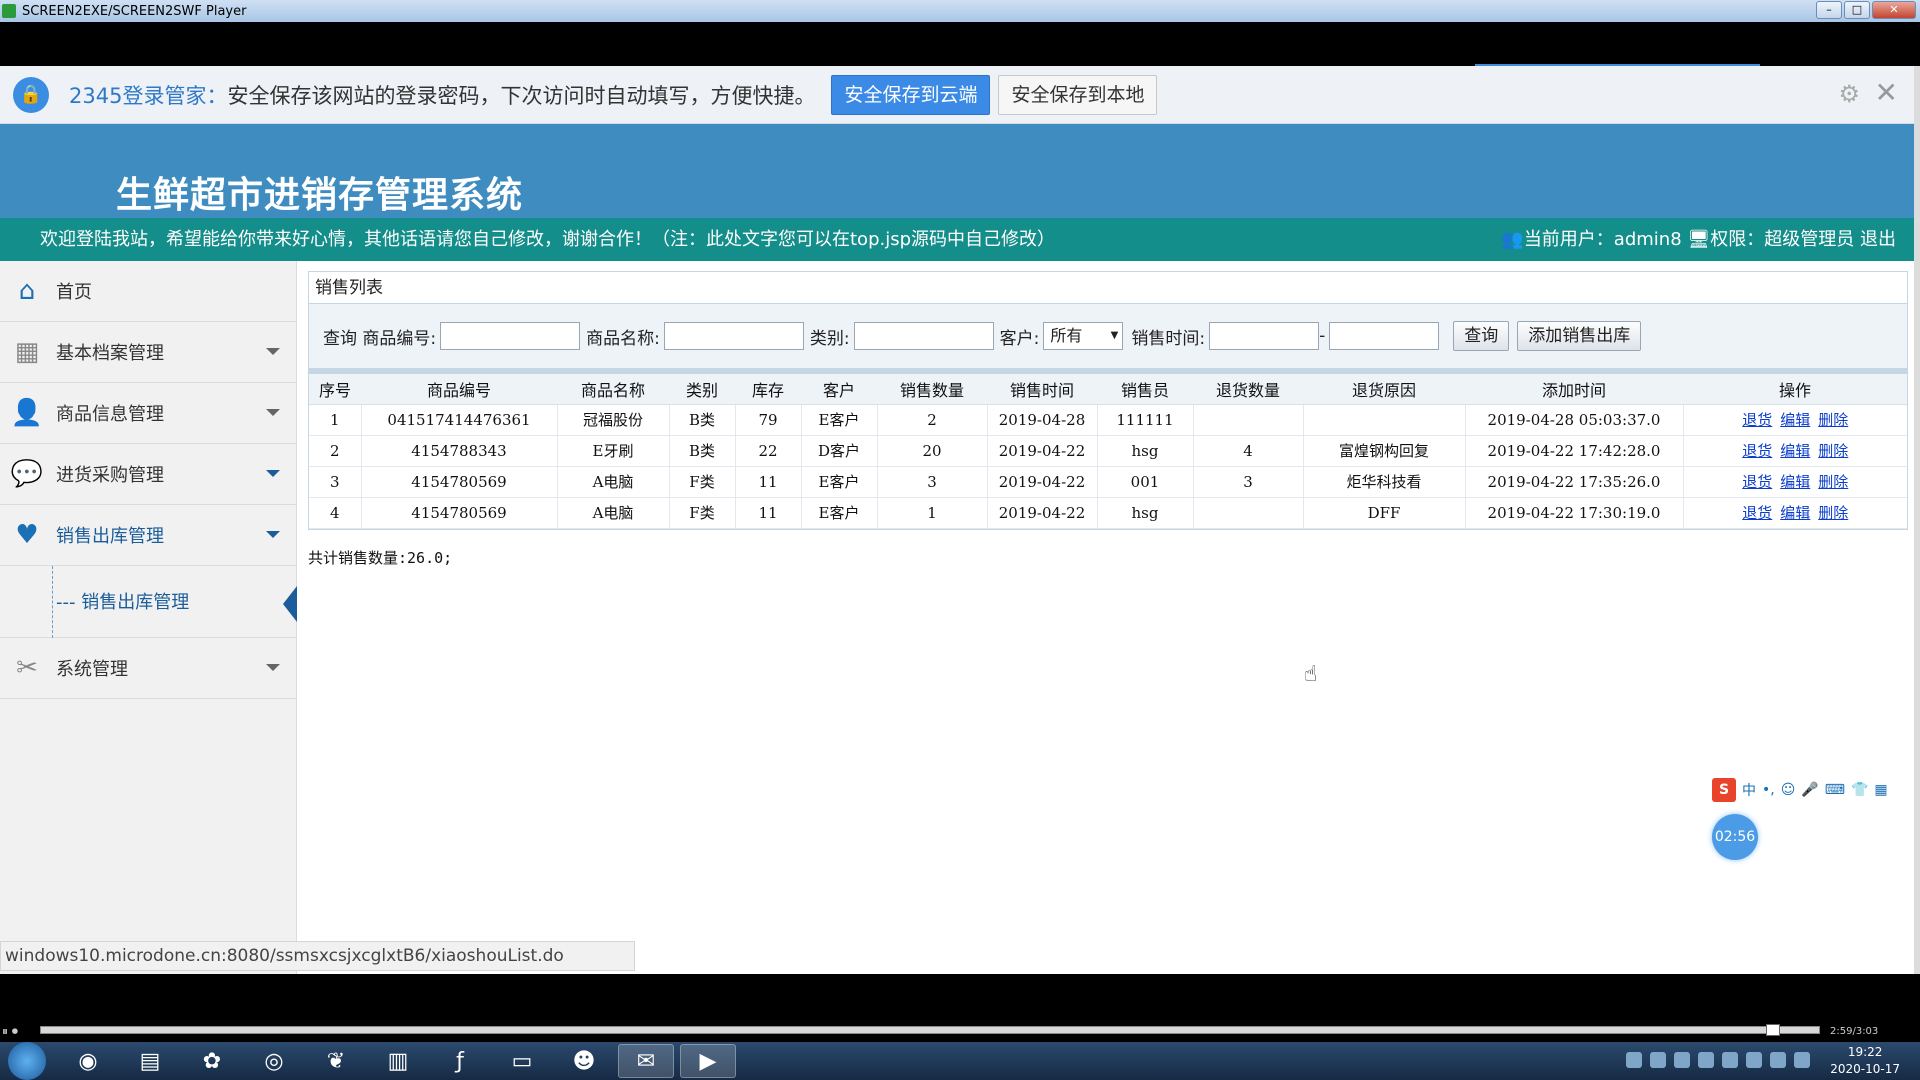 This screenshot has width=1920, height=1080. I want to click on table-cell: 富煌钢构回复, so click(1384, 451).